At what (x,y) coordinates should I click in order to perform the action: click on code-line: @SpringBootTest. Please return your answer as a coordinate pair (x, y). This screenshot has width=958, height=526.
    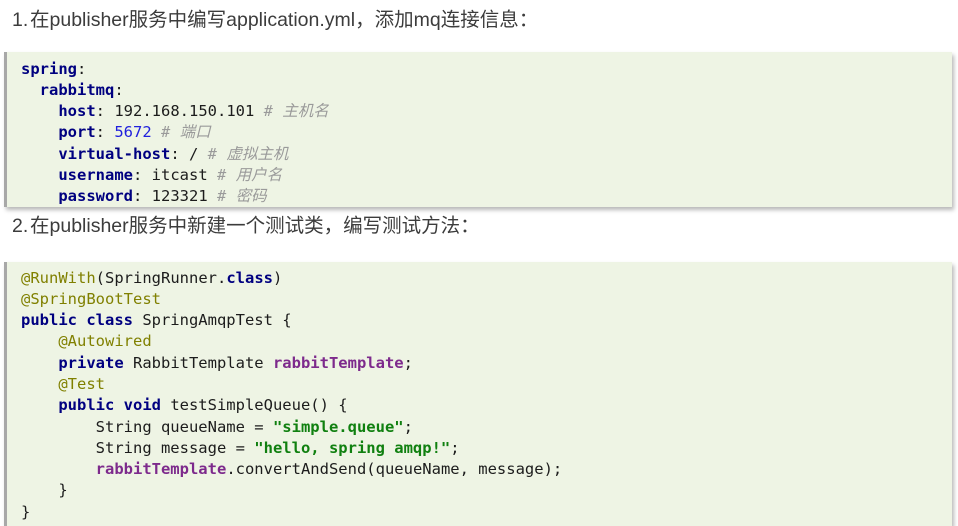
    Looking at the image, I should click on (486, 299).